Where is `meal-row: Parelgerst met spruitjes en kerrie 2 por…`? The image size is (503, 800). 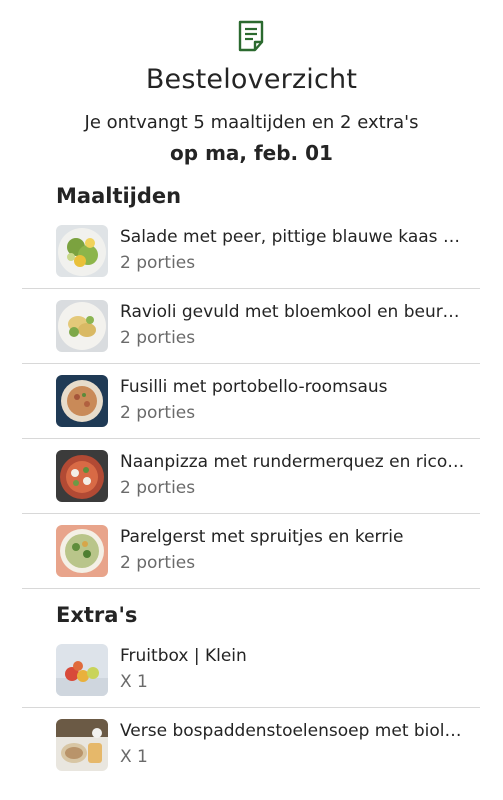
meal-row: Parelgerst met spruitjes en kerrie 2 por… is located at coordinates (251, 551).